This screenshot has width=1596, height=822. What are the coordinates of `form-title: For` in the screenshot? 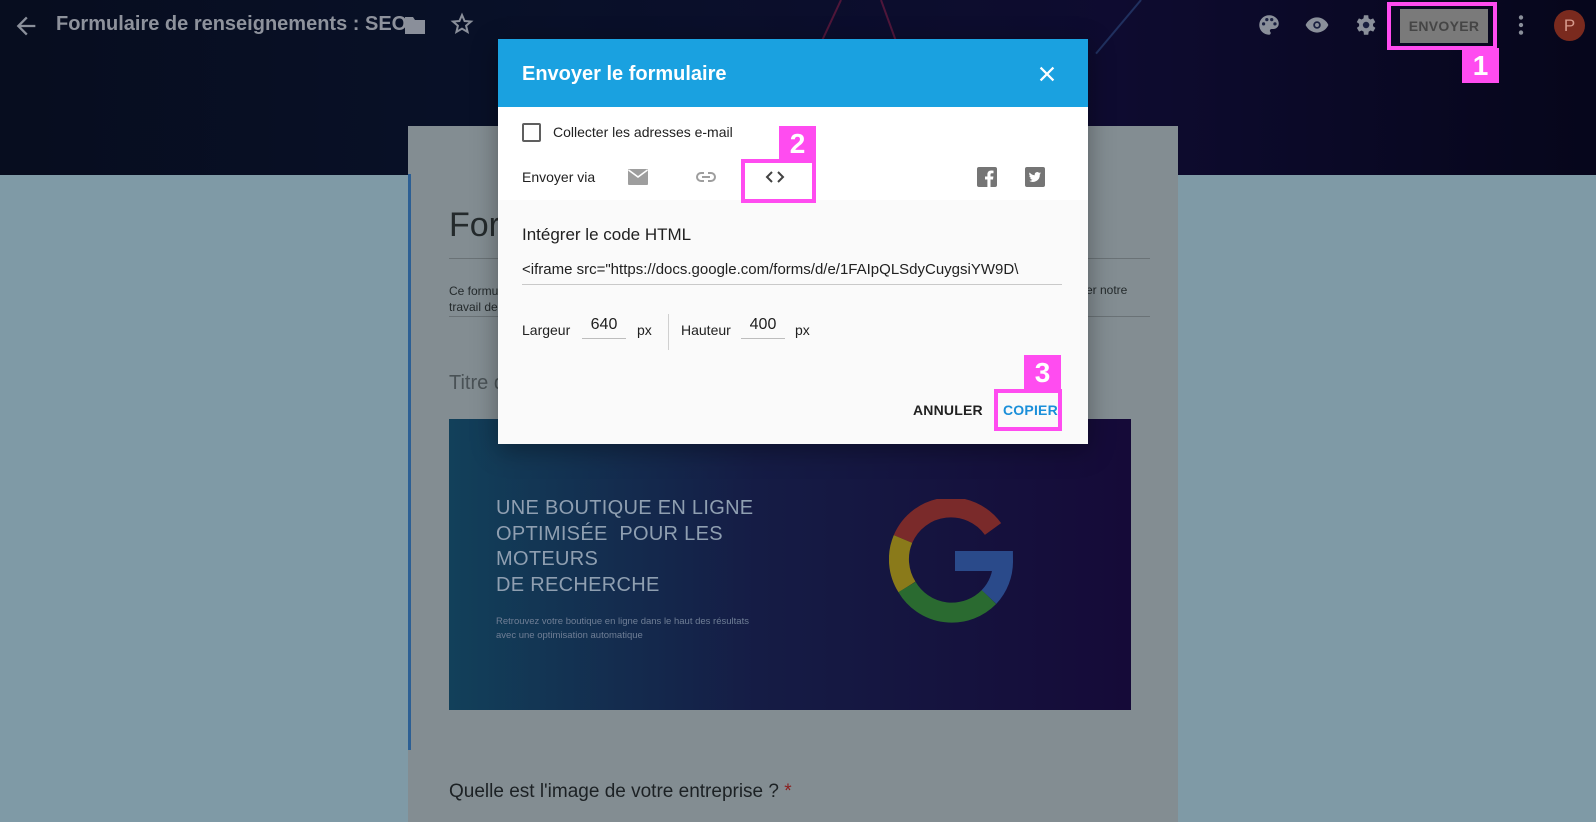 It's located at (474, 225).